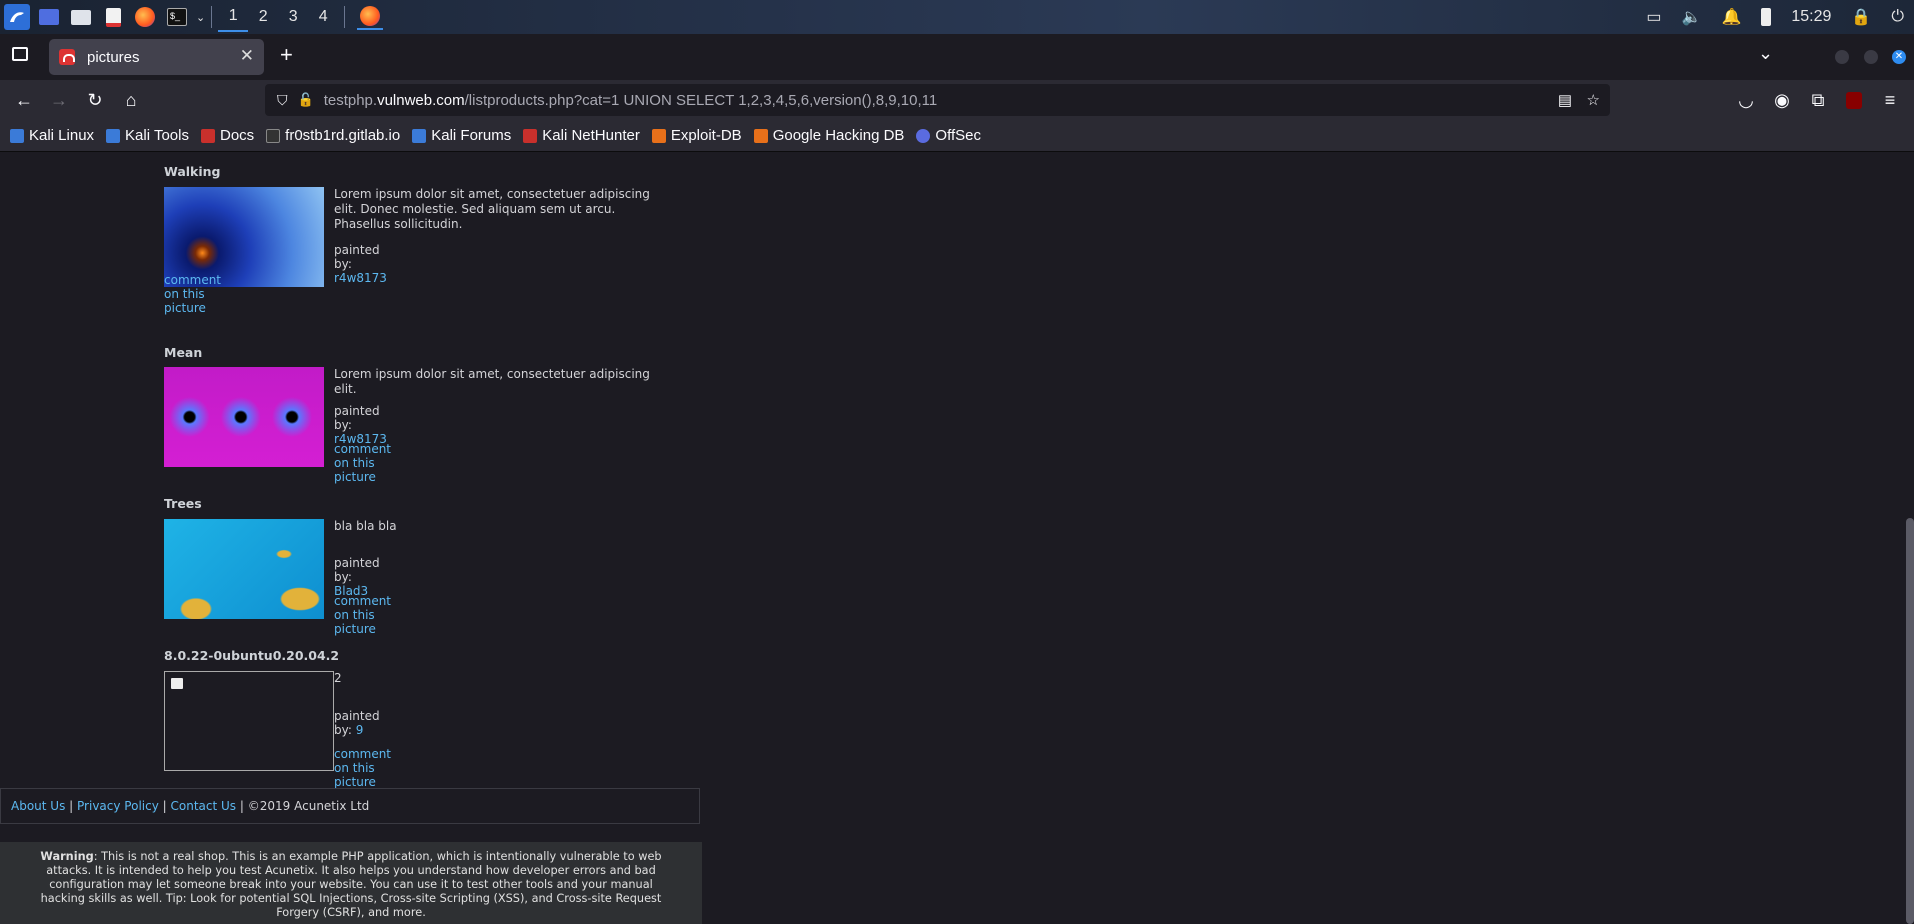 The image size is (1914, 924). I want to click on close-window-button: ✕, so click(1899, 57).